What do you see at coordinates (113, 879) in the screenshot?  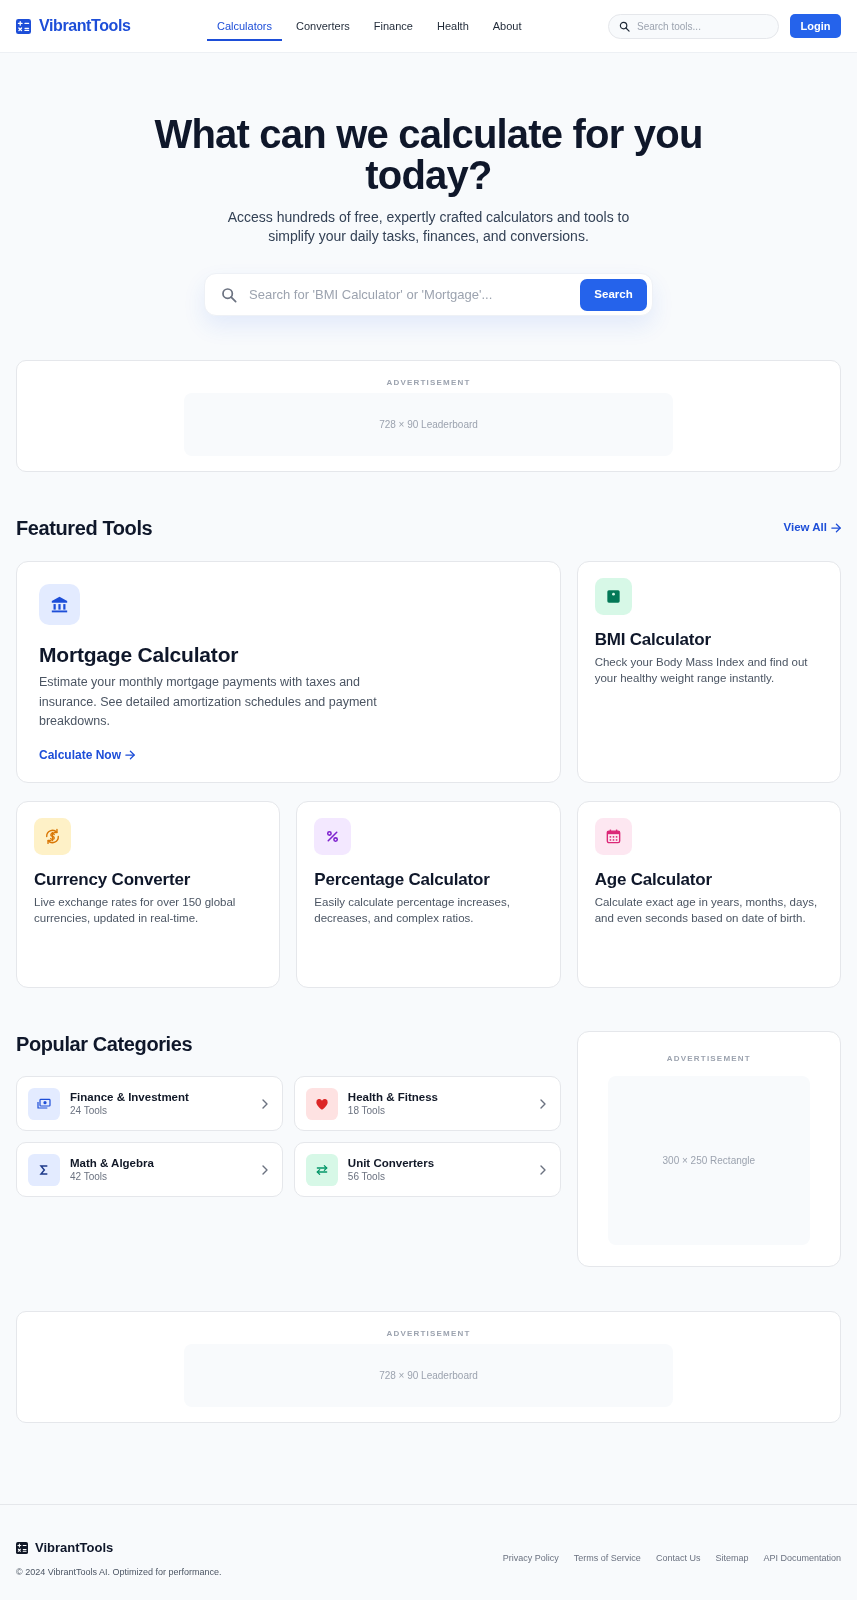 I see `tool-title: Currency Converter` at bounding box center [113, 879].